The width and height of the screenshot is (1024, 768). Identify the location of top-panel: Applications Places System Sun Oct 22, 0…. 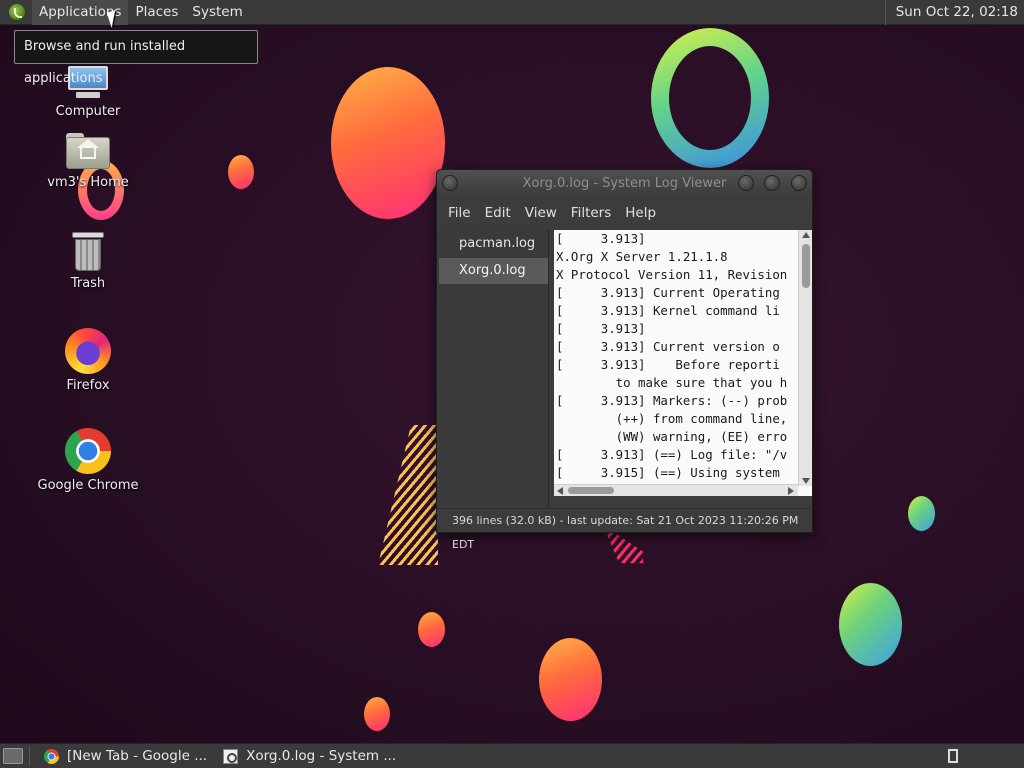
(512, 12).